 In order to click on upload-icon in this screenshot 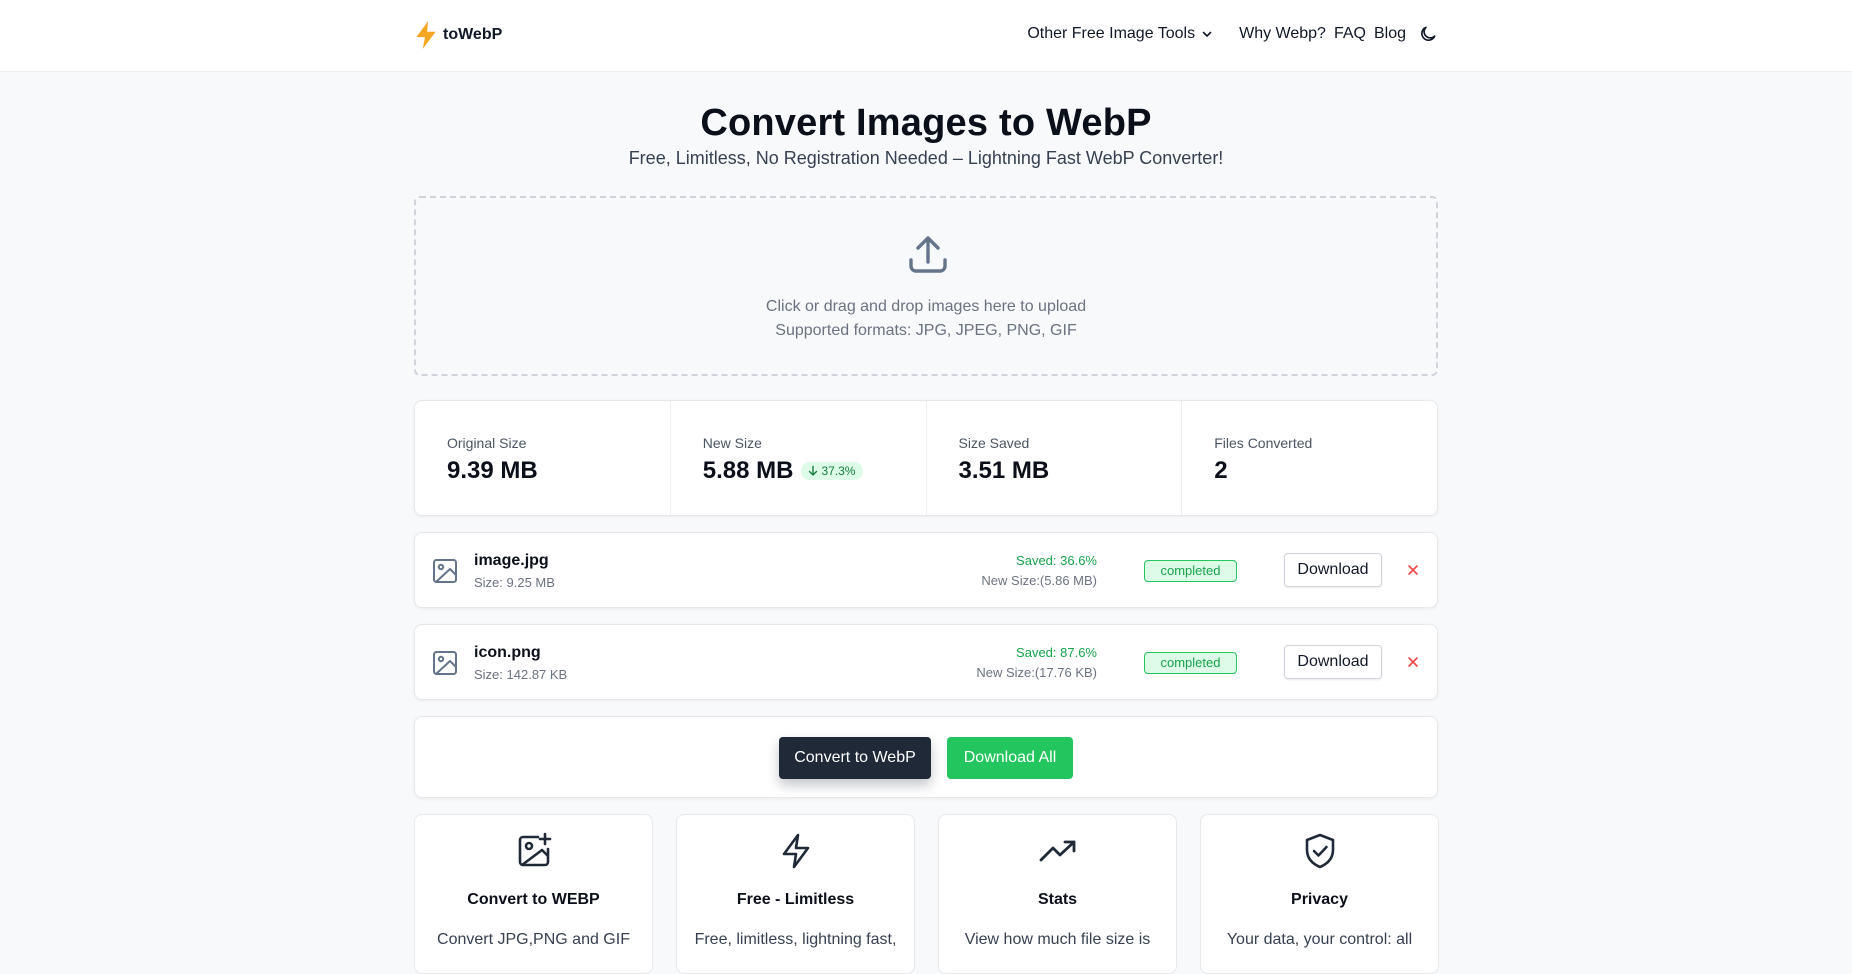, I will do `click(928, 254)`.